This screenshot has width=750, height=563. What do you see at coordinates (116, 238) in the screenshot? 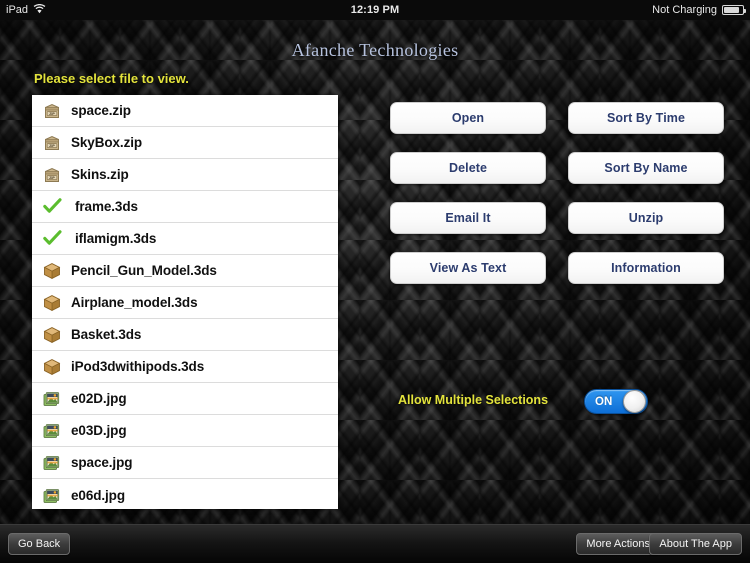
I see `file-name-label: iflamigm.3ds` at bounding box center [116, 238].